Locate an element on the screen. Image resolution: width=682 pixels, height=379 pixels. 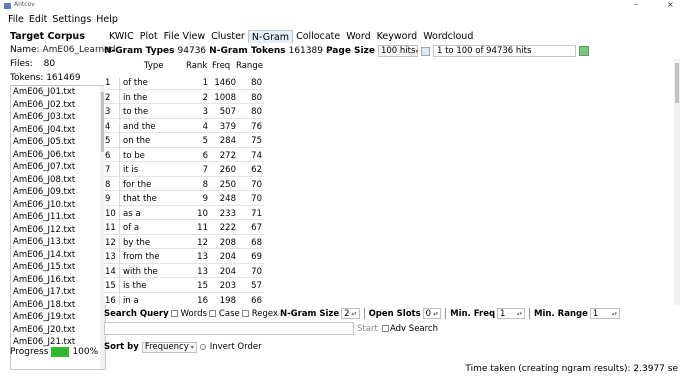
file-list-item: AmE06_J07.txt is located at coordinates (58, 167).